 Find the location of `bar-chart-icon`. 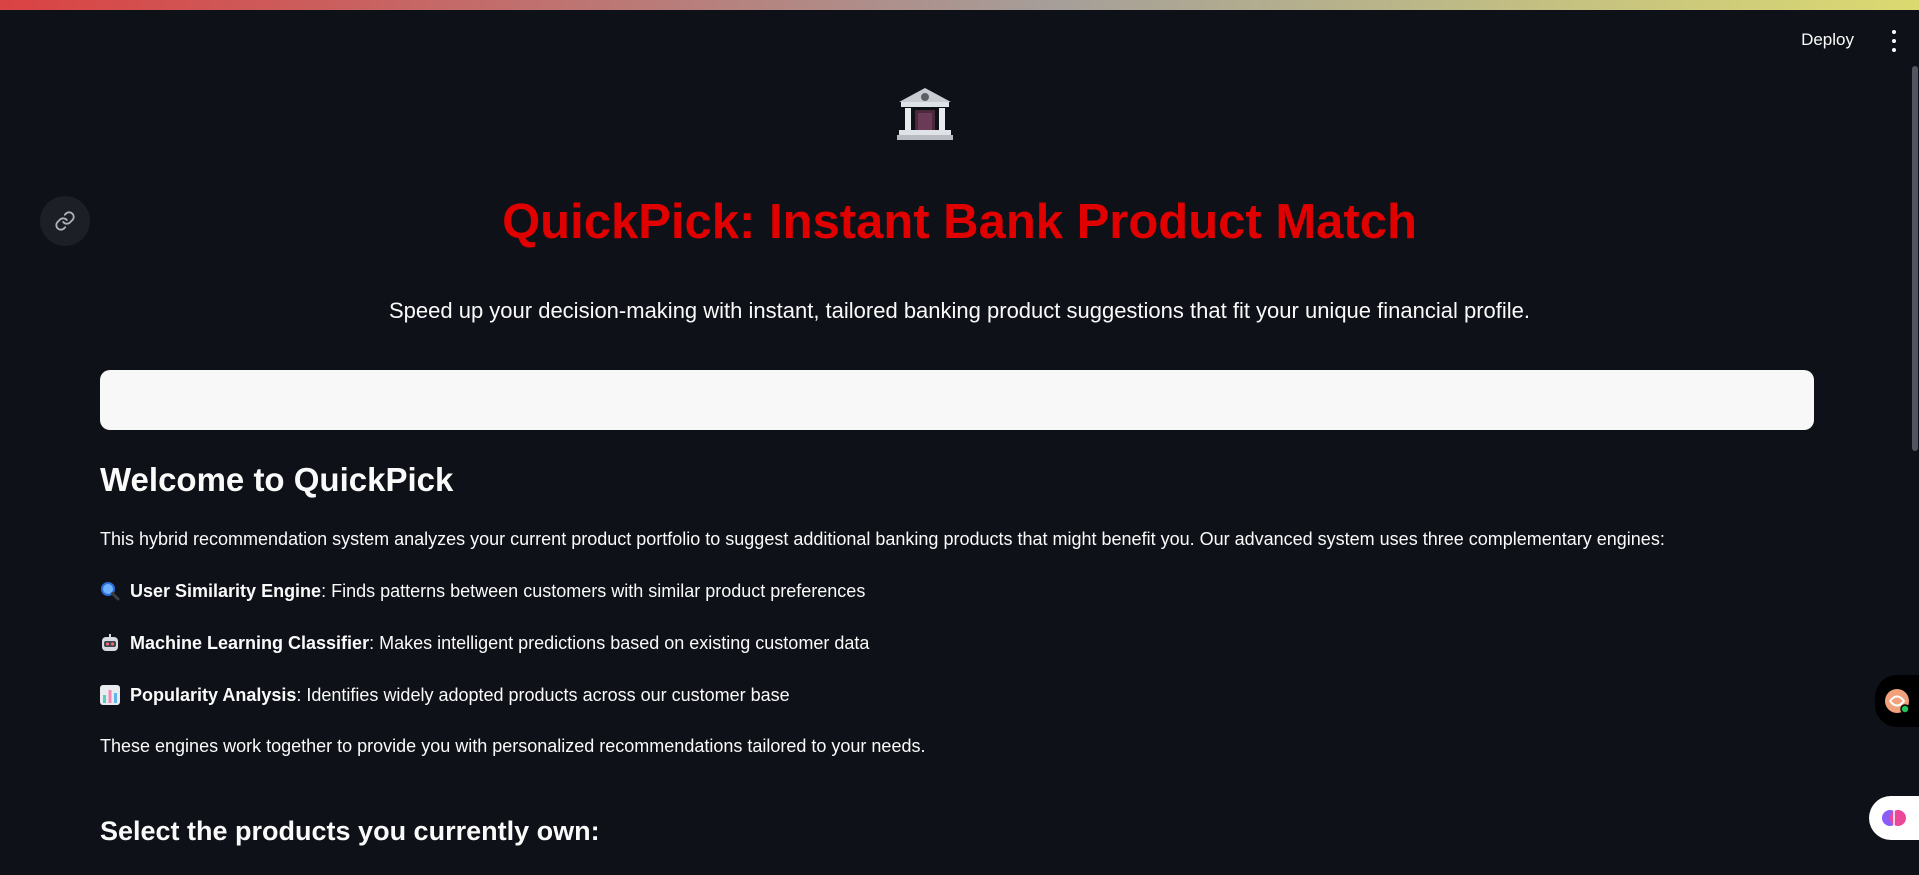

bar-chart-icon is located at coordinates (110, 695).